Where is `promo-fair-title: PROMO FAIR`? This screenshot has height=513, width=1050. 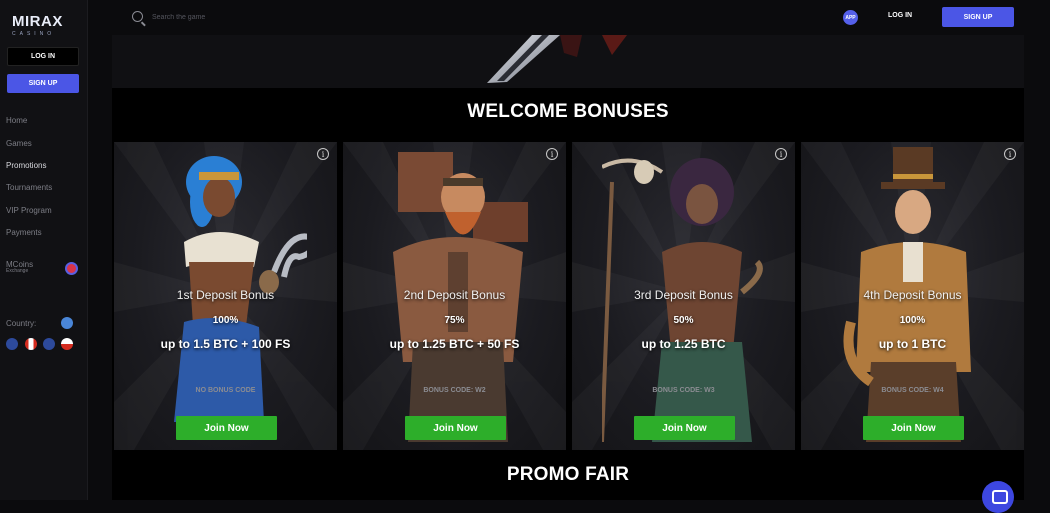 promo-fair-title: PROMO FAIR is located at coordinates (568, 474).